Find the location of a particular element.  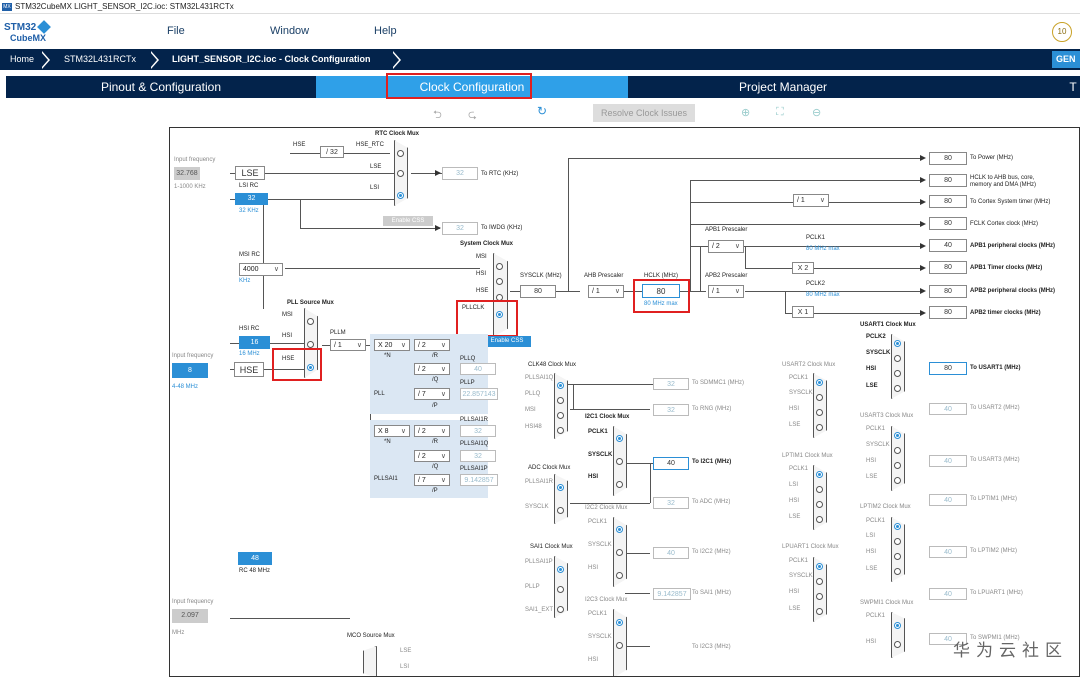

resolve-clock-issues-button: Resolve Clock Issues is located at coordinates (644, 113).